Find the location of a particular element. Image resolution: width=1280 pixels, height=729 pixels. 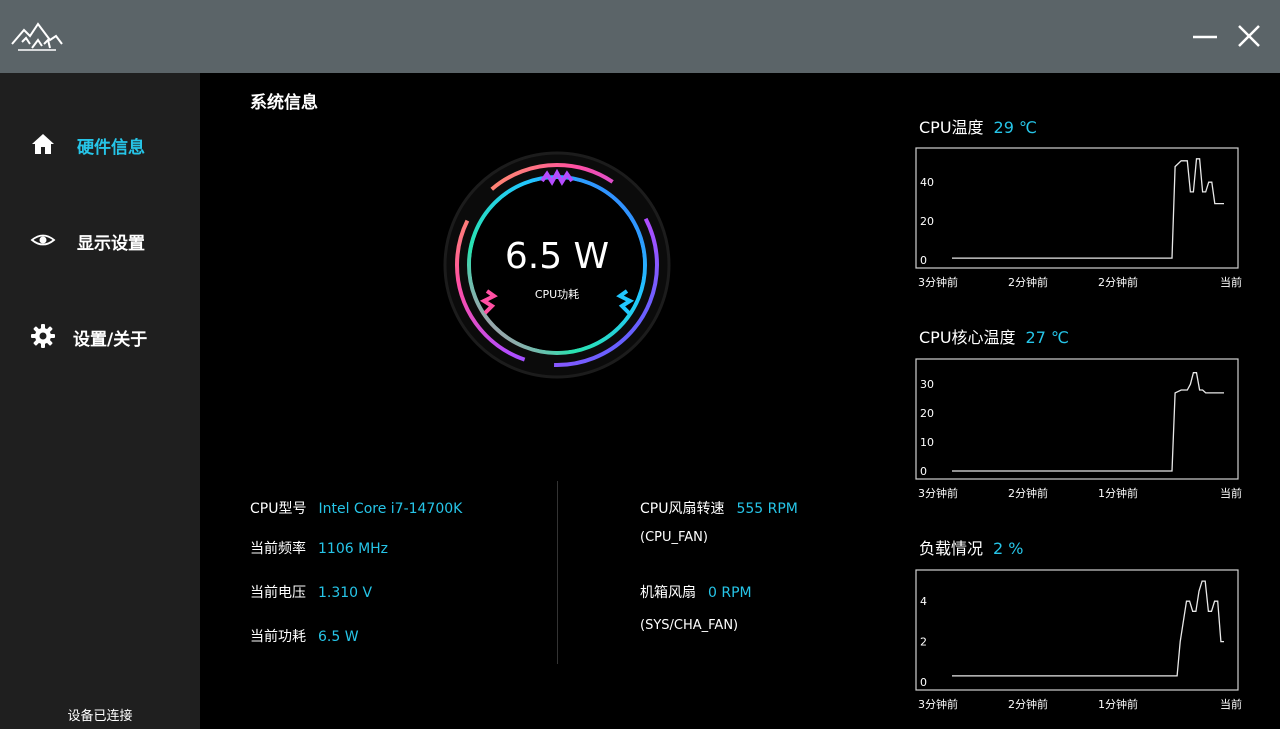

gear-icon is located at coordinates (43, 336).